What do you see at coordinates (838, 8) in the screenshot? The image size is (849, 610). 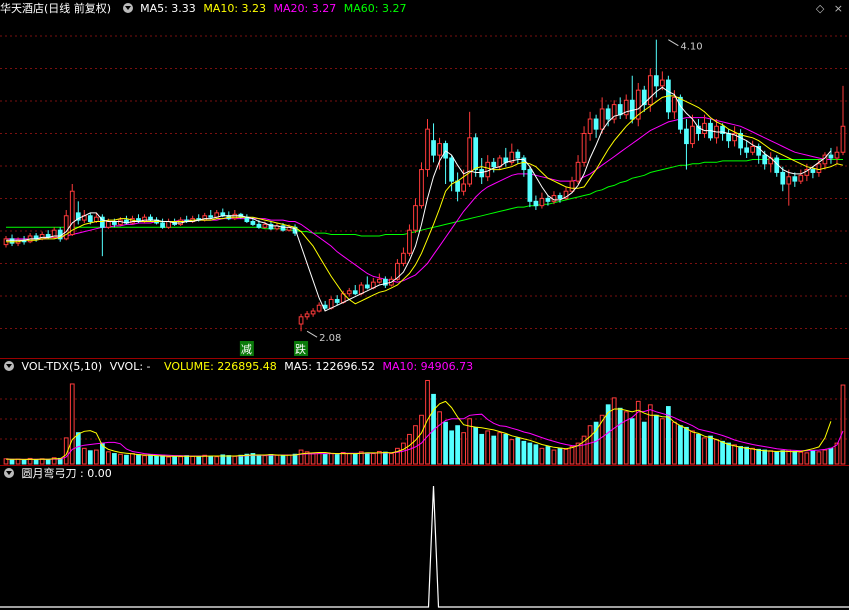 I see `close-icon: ×` at bounding box center [838, 8].